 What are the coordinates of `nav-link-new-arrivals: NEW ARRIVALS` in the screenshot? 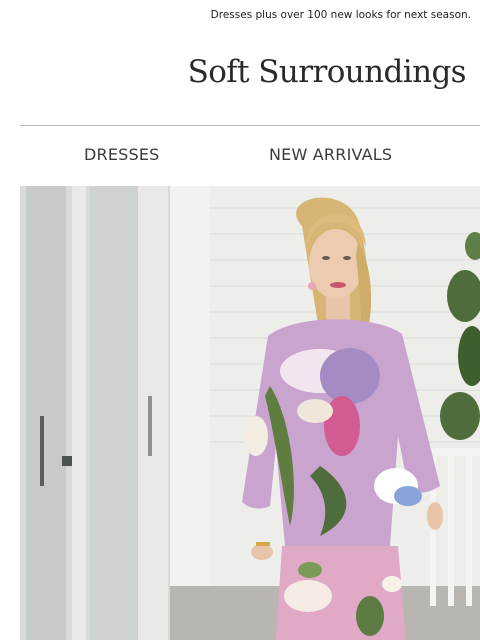 It's located at (330, 154).